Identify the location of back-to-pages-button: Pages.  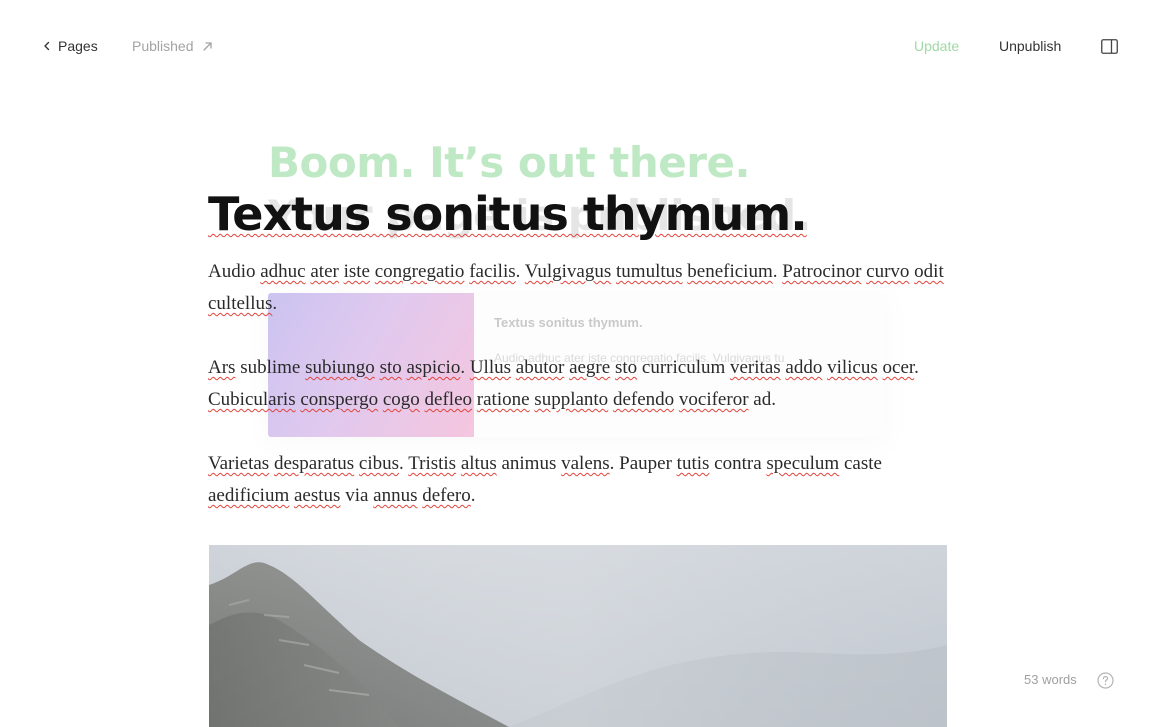
(70, 46).